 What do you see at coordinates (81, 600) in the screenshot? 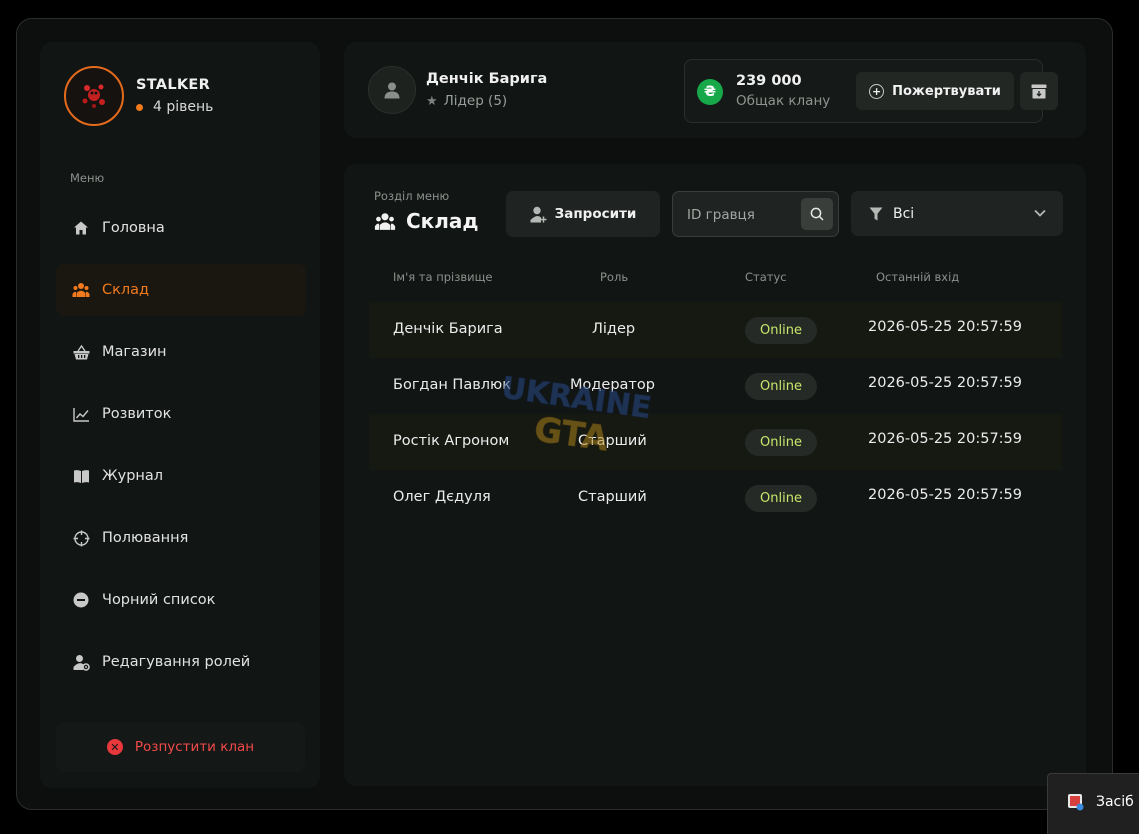
I see `minus-circle-icon` at bounding box center [81, 600].